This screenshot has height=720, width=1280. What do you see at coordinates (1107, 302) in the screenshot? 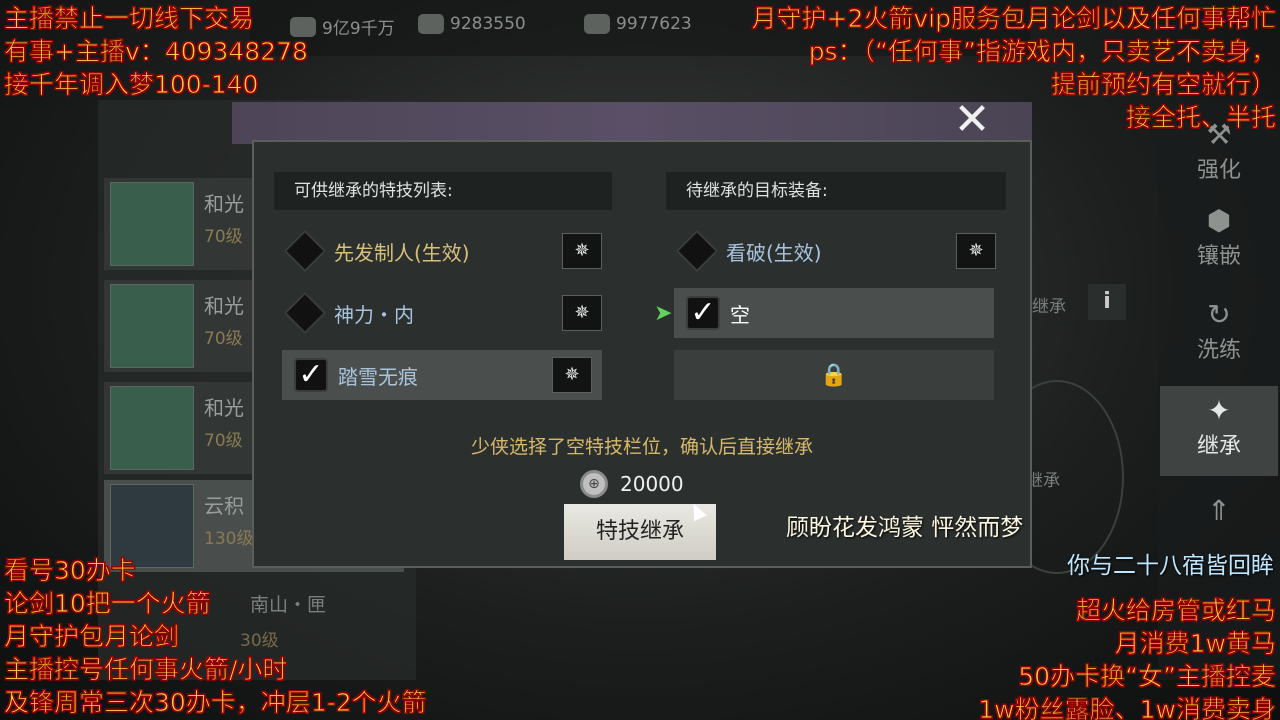
I see `info-icon: i` at bounding box center [1107, 302].